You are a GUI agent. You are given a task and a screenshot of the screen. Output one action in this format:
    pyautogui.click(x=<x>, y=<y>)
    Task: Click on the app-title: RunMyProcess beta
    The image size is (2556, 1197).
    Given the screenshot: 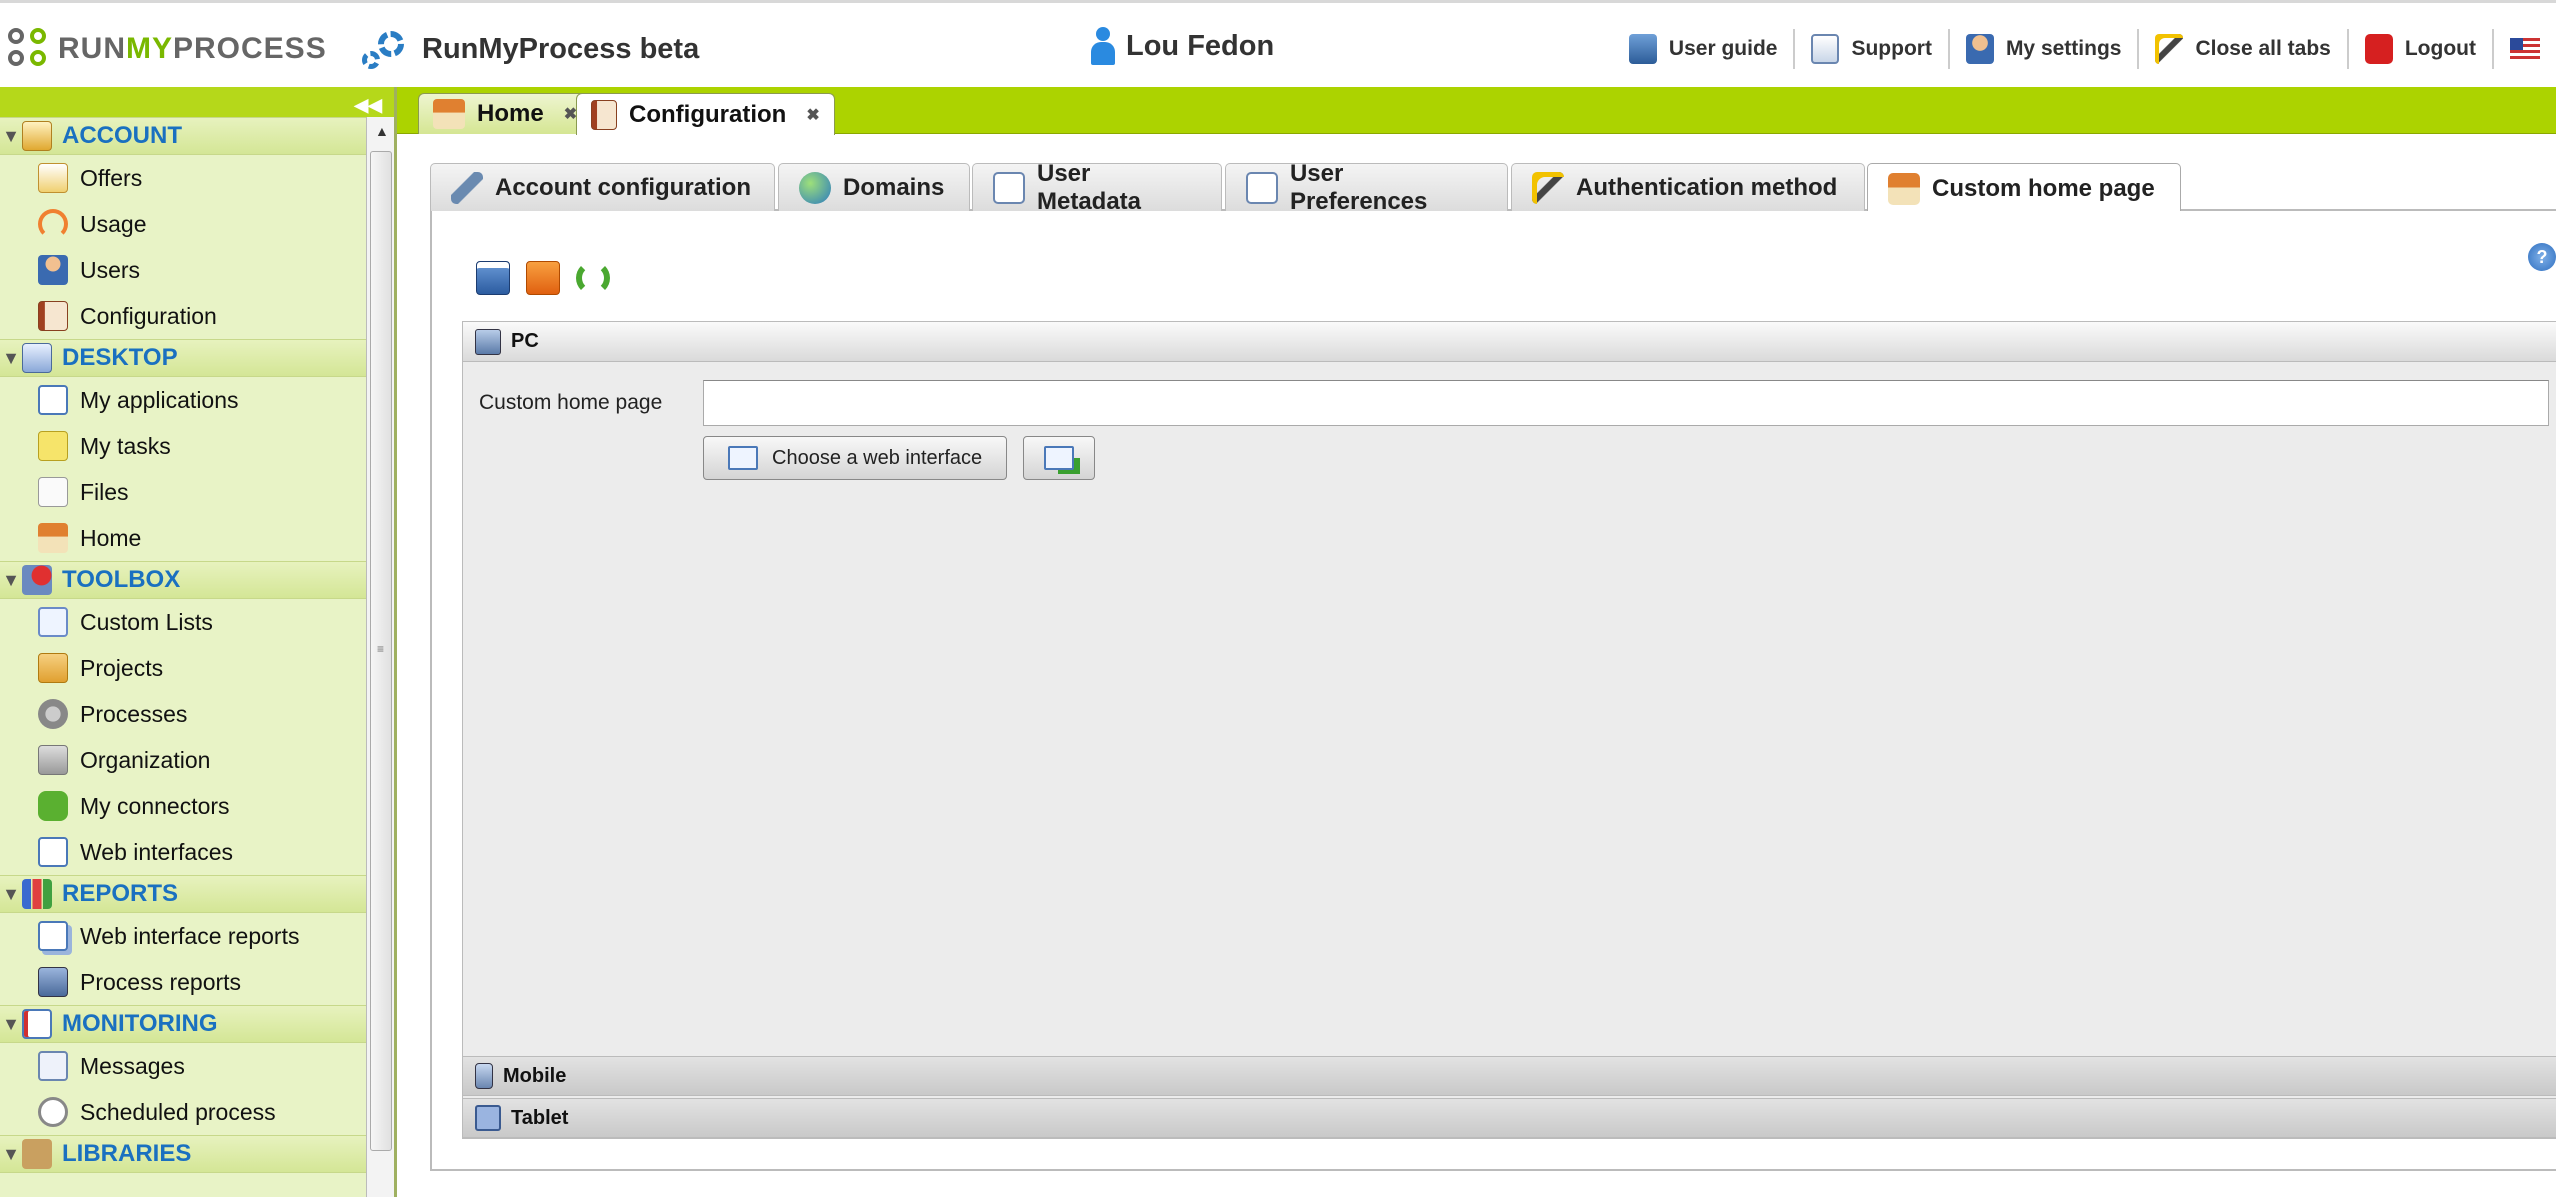 What is the action you would take?
    pyautogui.click(x=529, y=49)
    